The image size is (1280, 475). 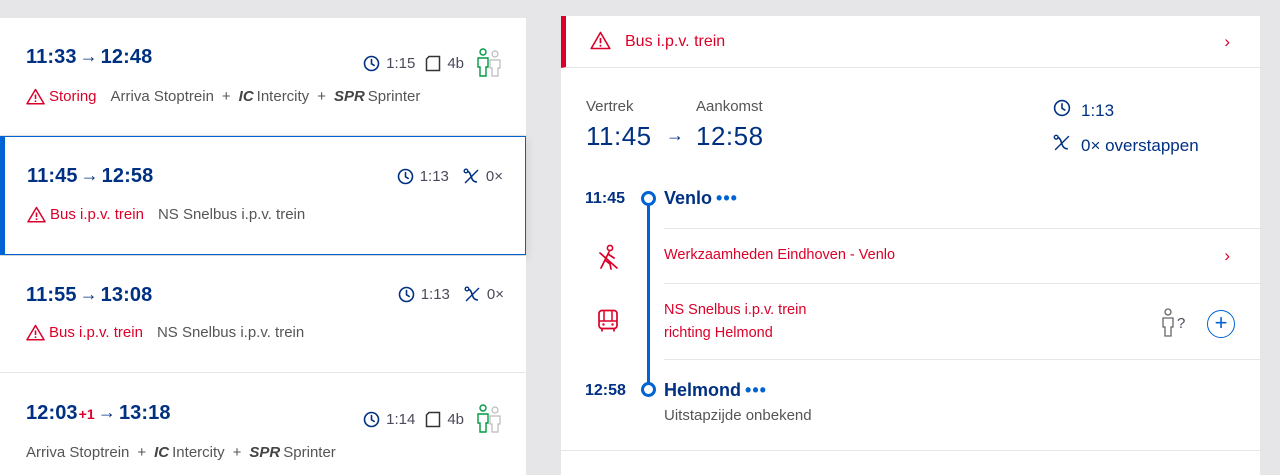 What do you see at coordinates (910, 42) in the screenshot?
I see `disruption-notice: Bus i.p.v. trein ›` at bounding box center [910, 42].